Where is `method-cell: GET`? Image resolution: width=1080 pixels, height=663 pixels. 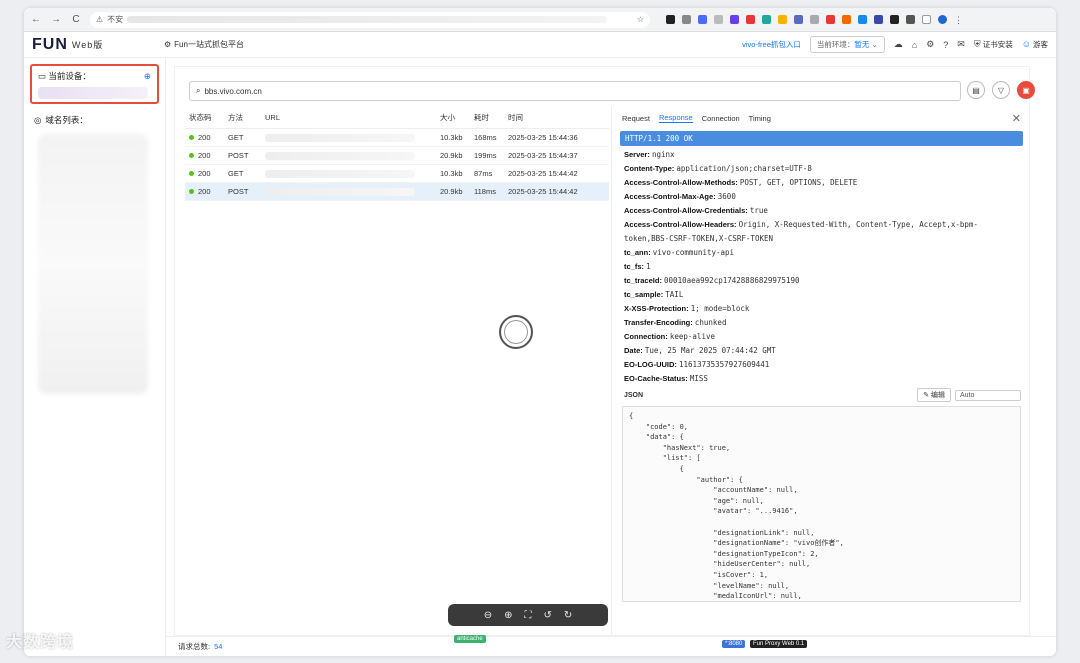 method-cell: GET is located at coordinates (236, 173).